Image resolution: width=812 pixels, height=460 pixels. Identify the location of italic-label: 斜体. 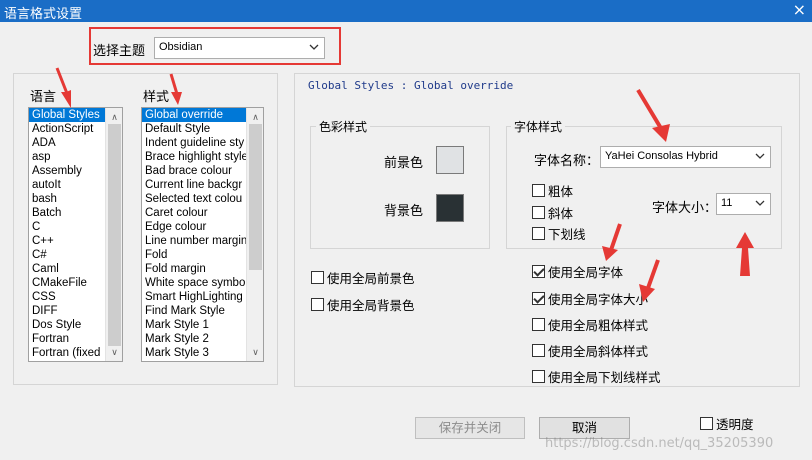
(561, 213).